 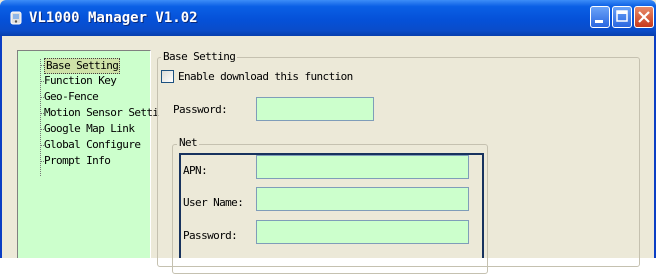 What do you see at coordinates (600, 17) in the screenshot?
I see `minimize-button` at bounding box center [600, 17].